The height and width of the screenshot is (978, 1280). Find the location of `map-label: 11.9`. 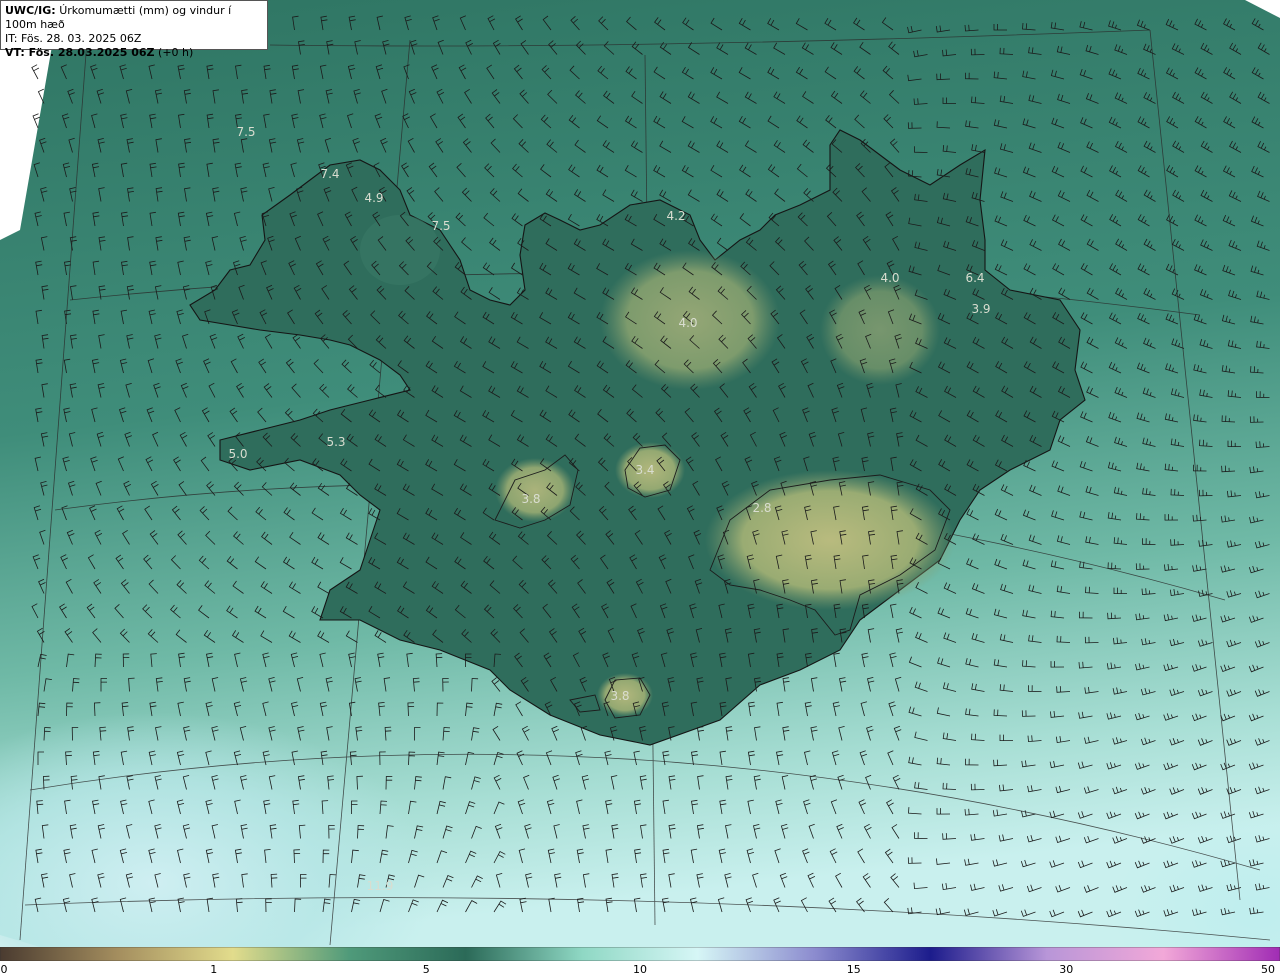

map-label: 11.9 is located at coordinates (380, 886).